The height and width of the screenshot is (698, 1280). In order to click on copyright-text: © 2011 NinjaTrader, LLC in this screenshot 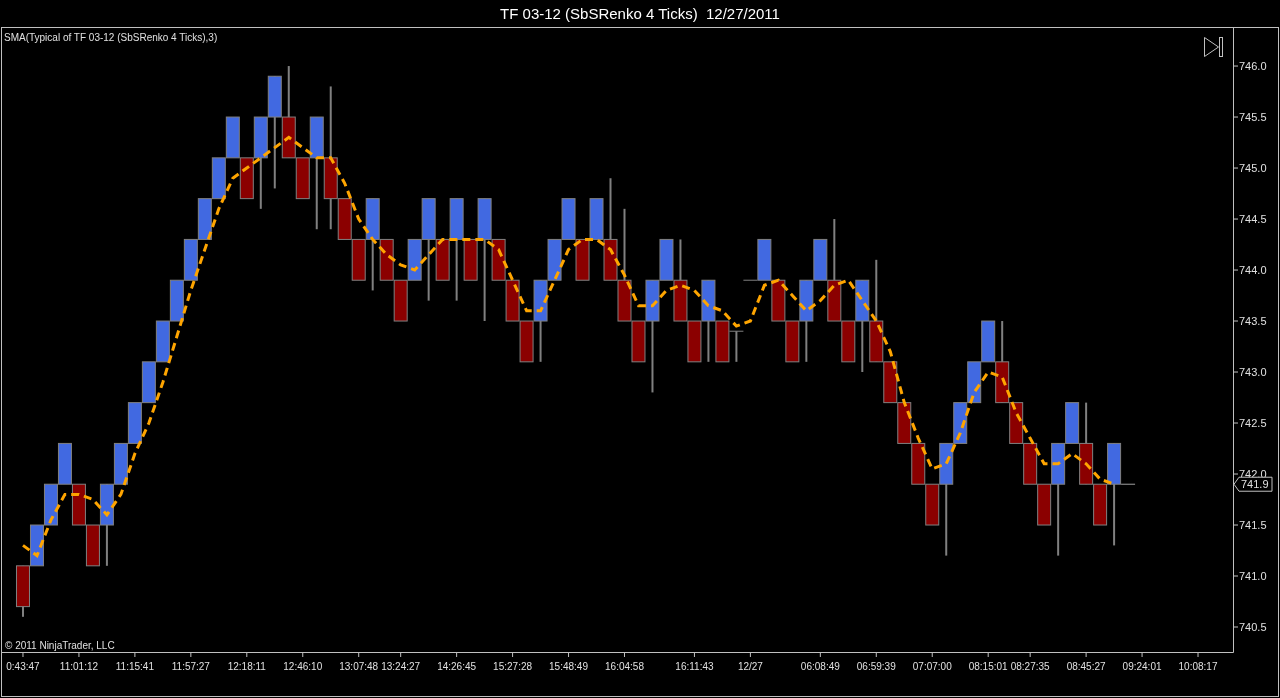, I will do `click(60, 645)`.